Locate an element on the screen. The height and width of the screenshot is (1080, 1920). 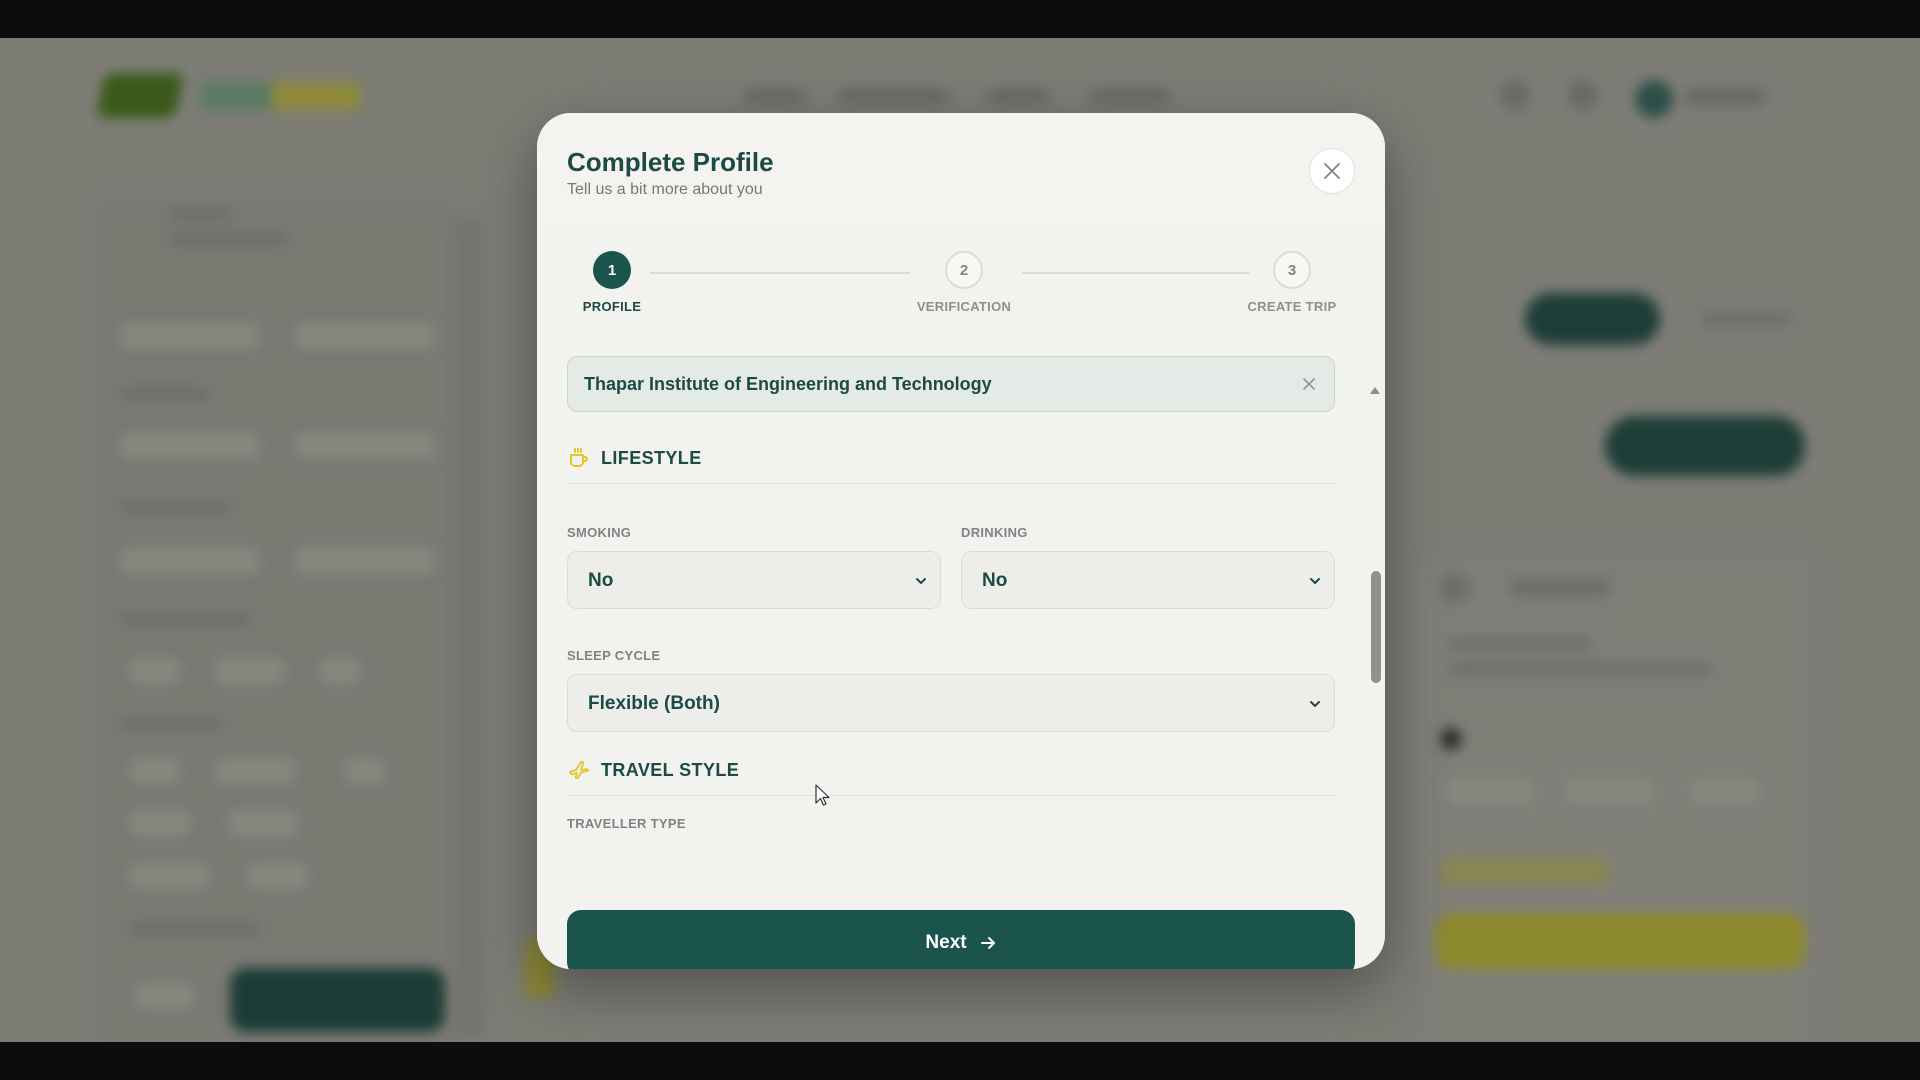
sleep-cycle-select: Flexible (Both) is located at coordinates (951, 703).